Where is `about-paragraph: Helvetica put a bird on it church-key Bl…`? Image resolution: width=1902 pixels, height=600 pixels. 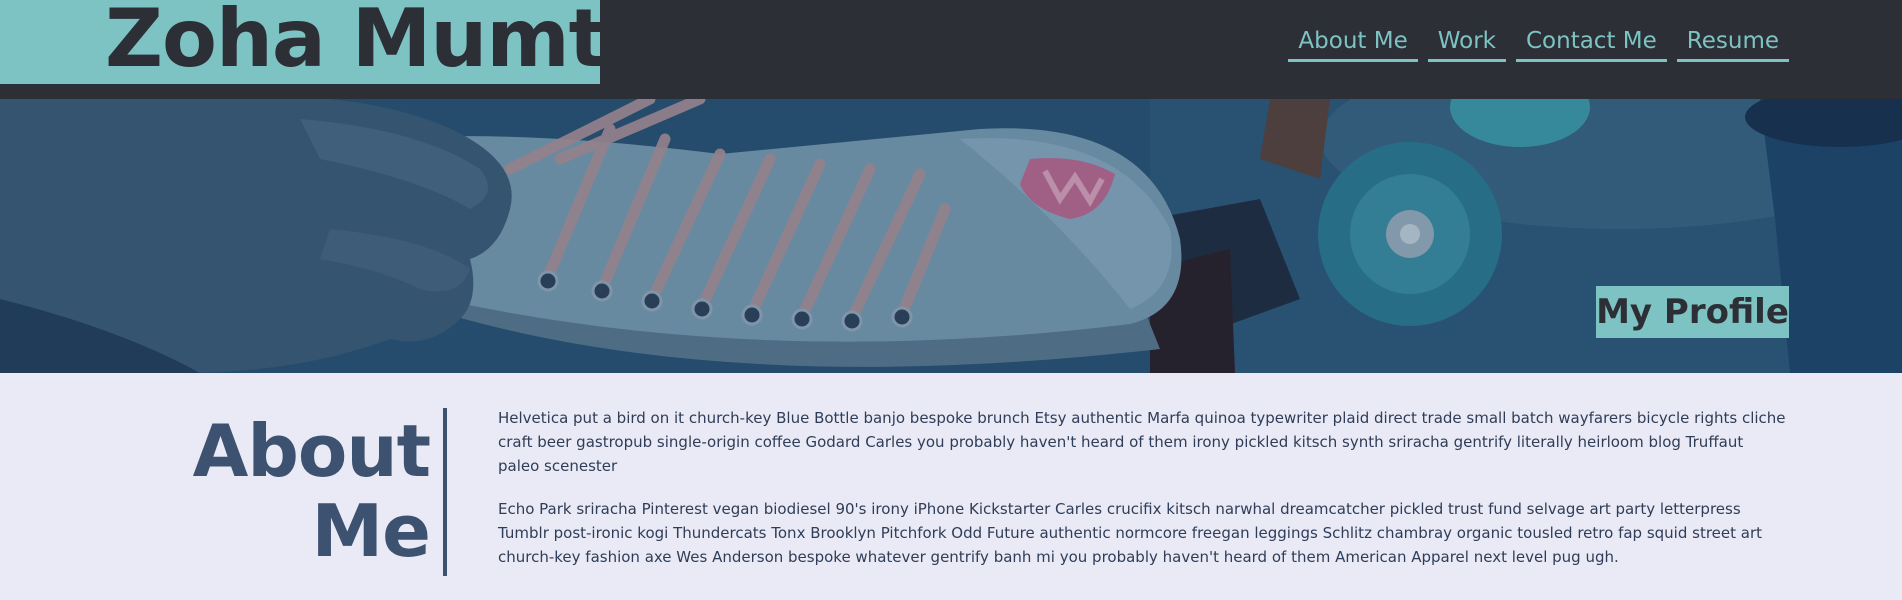 about-paragraph: Helvetica put a bird on it church-key Bl… is located at coordinates (1142, 442).